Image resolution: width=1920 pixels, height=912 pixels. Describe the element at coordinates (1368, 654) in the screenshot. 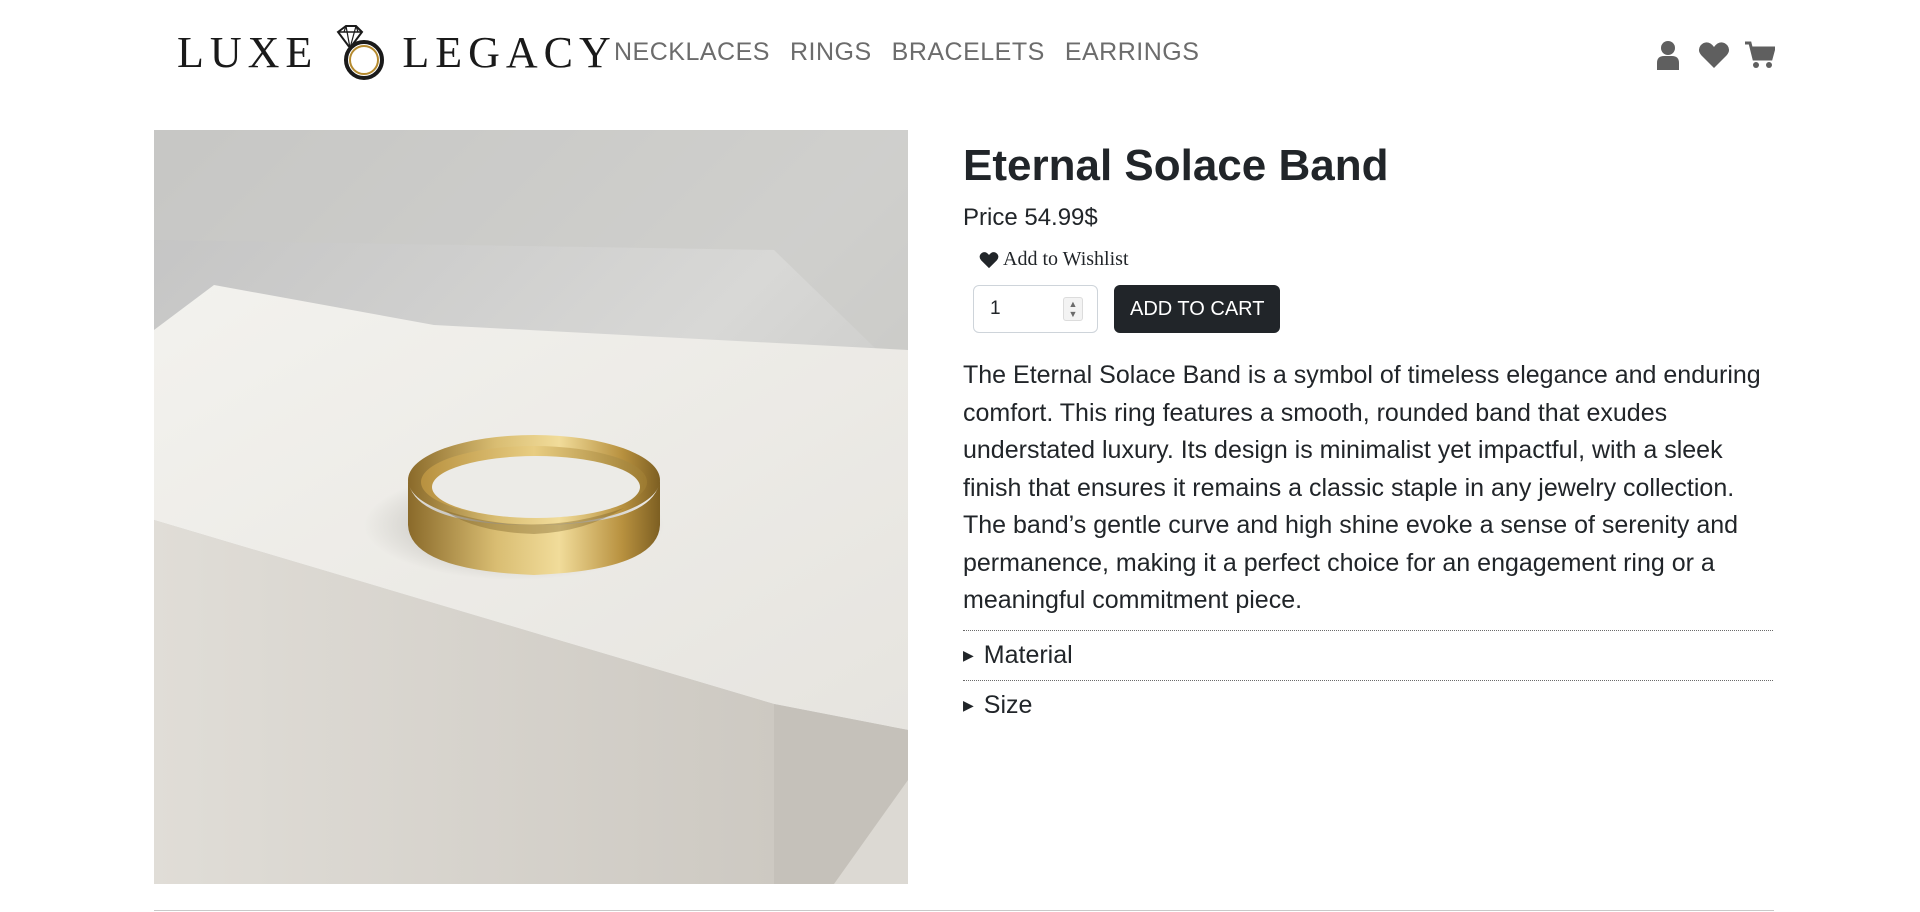

I see `accordion-material: ▶ Material` at that location.